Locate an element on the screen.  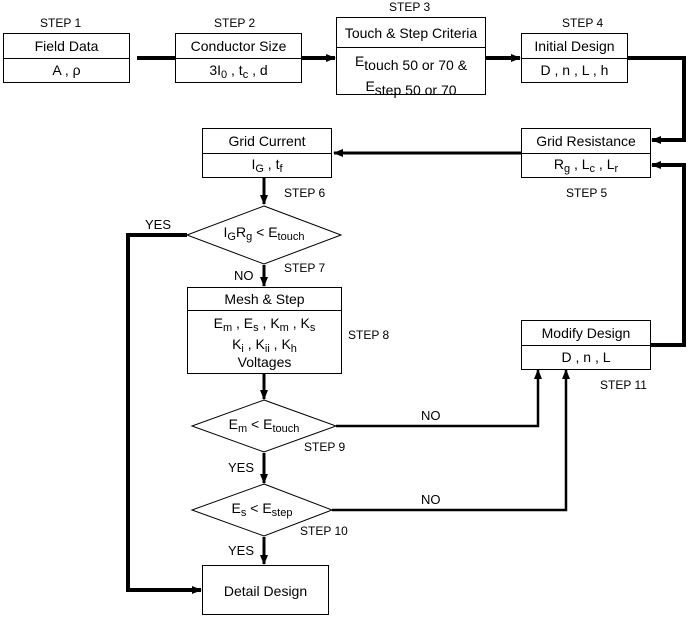
conductor-size-box: Conductor Size 3I0 , tc , d is located at coordinates (238, 58).